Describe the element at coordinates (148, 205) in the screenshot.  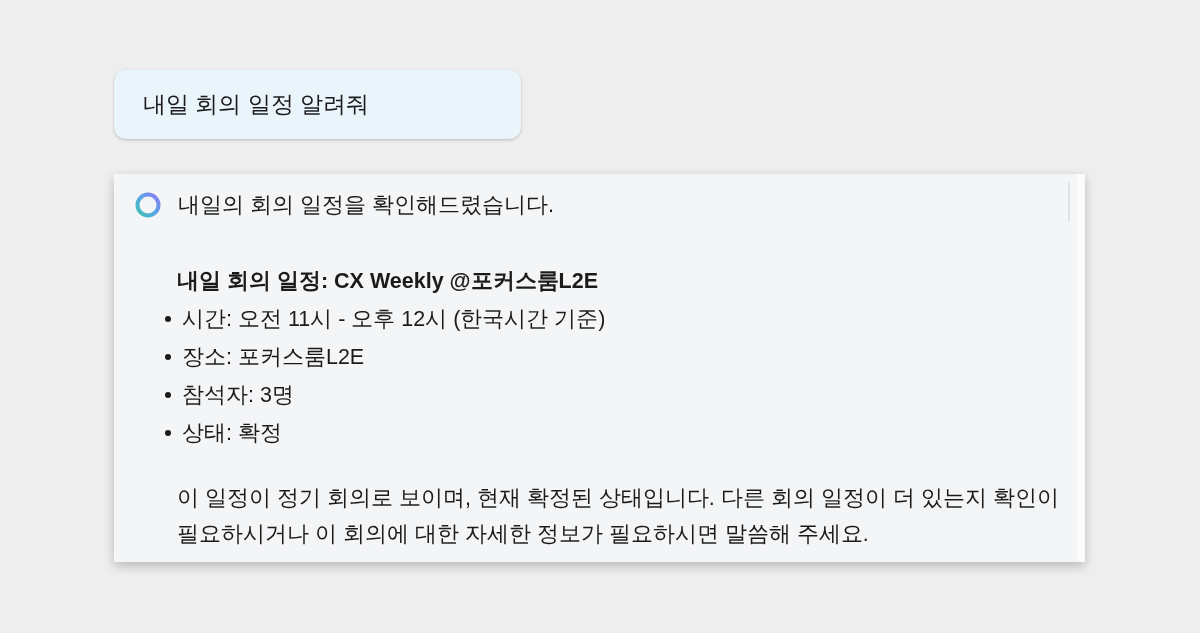
I see `ring-icon` at that location.